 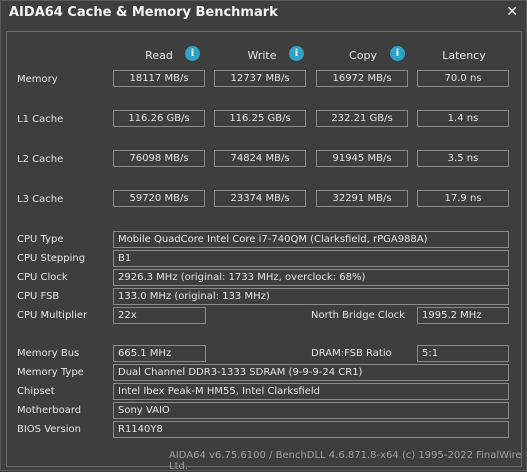 What do you see at coordinates (463, 158) in the screenshot?
I see `l2-latency-value: 3.5 ns` at bounding box center [463, 158].